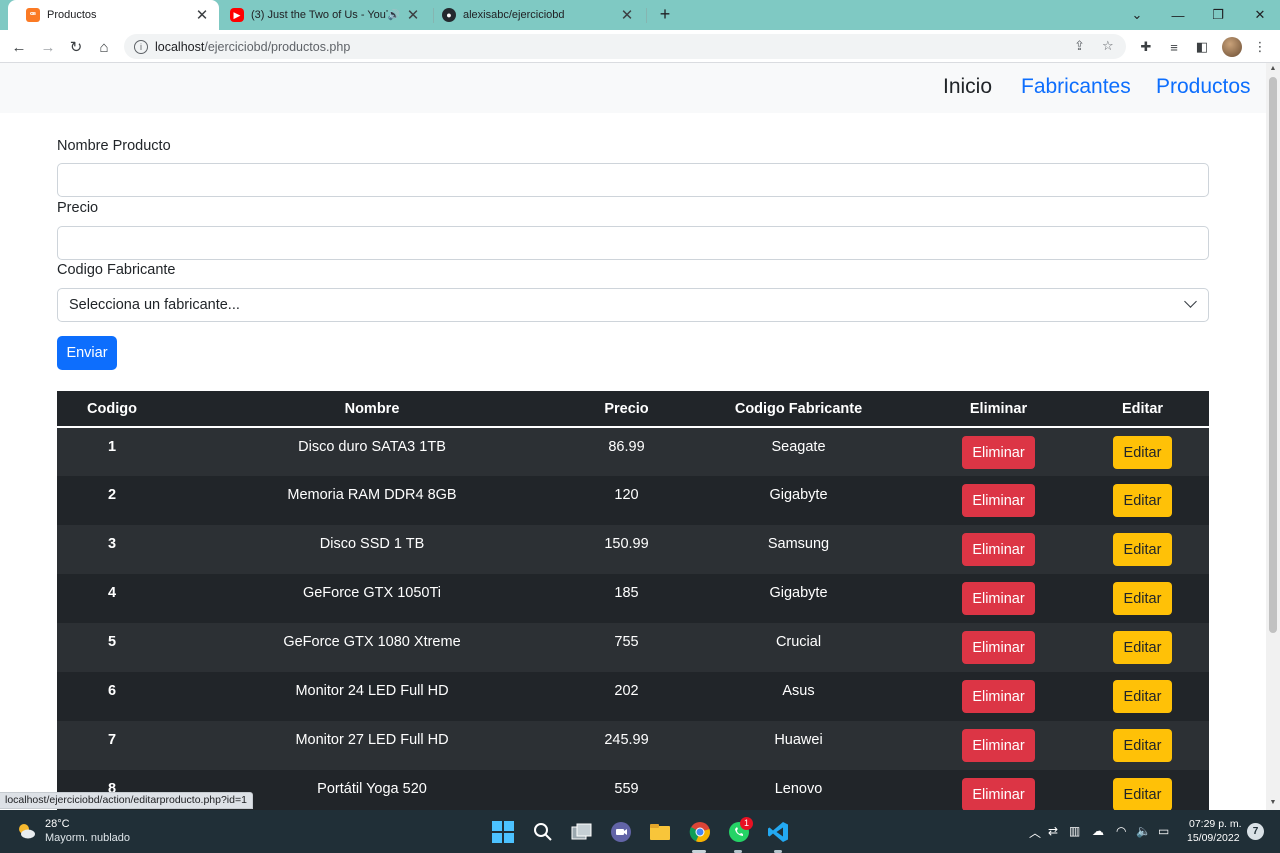  Describe the element at coordinates (326, 15) in the screenshot. I see `tab-youtube: ▶ (3) Just the Two of Us - YouT 🔊 ✕` at that location.